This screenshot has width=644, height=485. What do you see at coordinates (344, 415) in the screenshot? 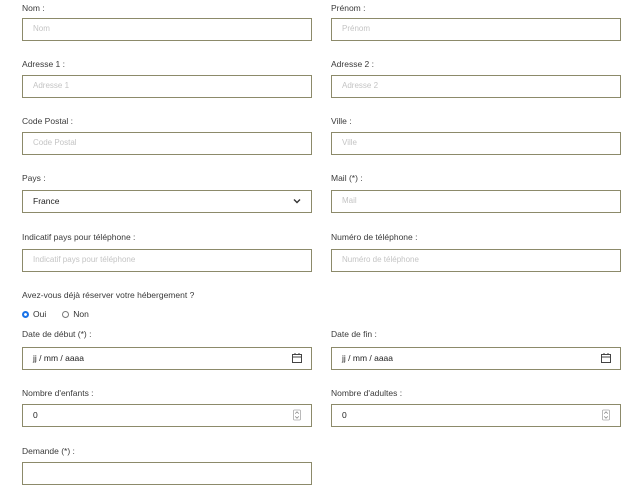
I see `adultes-value: 0` at bounding box center [344, 415].